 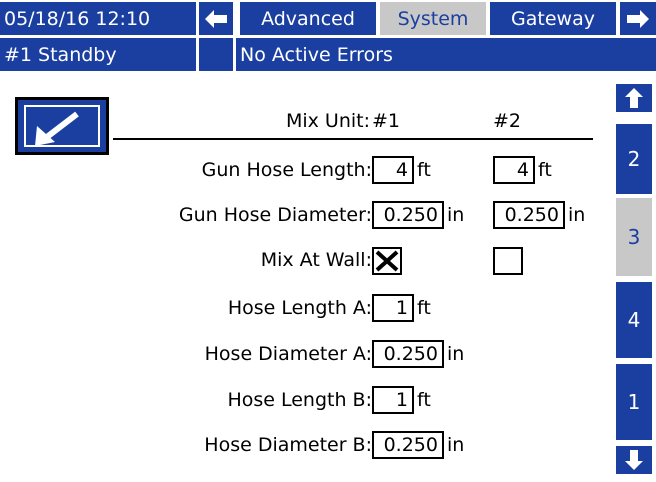 What do you see at coordinates (514, 170) in the screenshot?
I see `gun-hose-length-unit2-field: 4` at bounding box center [514, 170].